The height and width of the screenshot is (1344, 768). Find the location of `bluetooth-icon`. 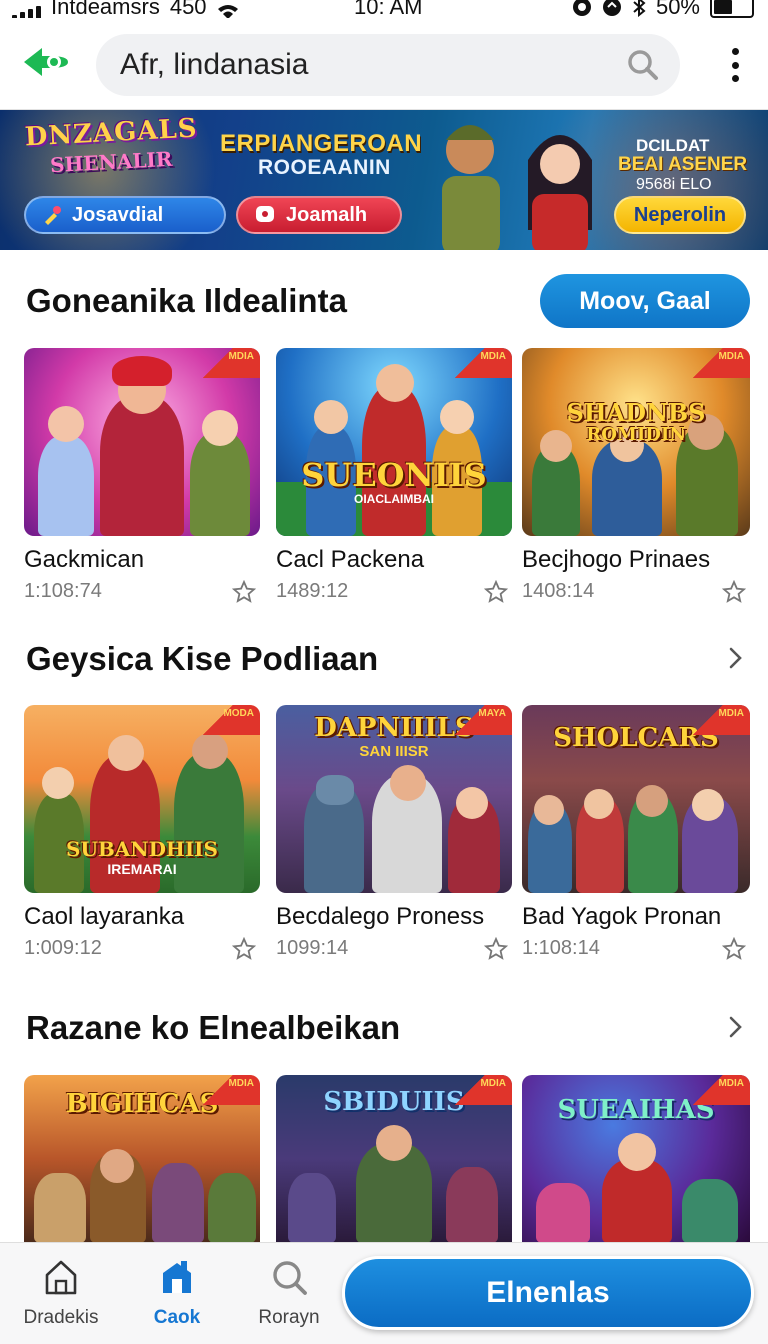

bluetooth-icon is located at coordinates (639, 8).